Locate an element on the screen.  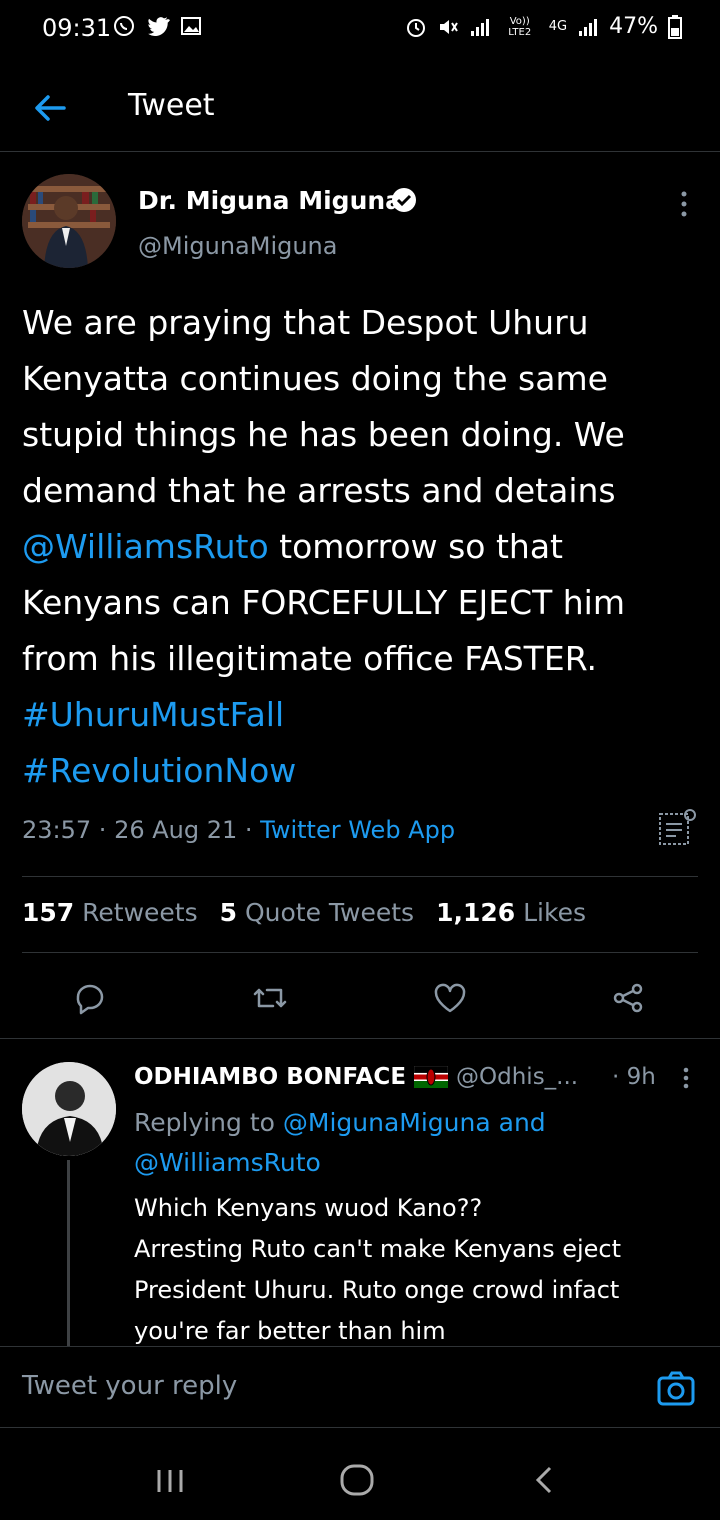
hashtag-link: #RevolutionNow is located at coordinates (159, 770).